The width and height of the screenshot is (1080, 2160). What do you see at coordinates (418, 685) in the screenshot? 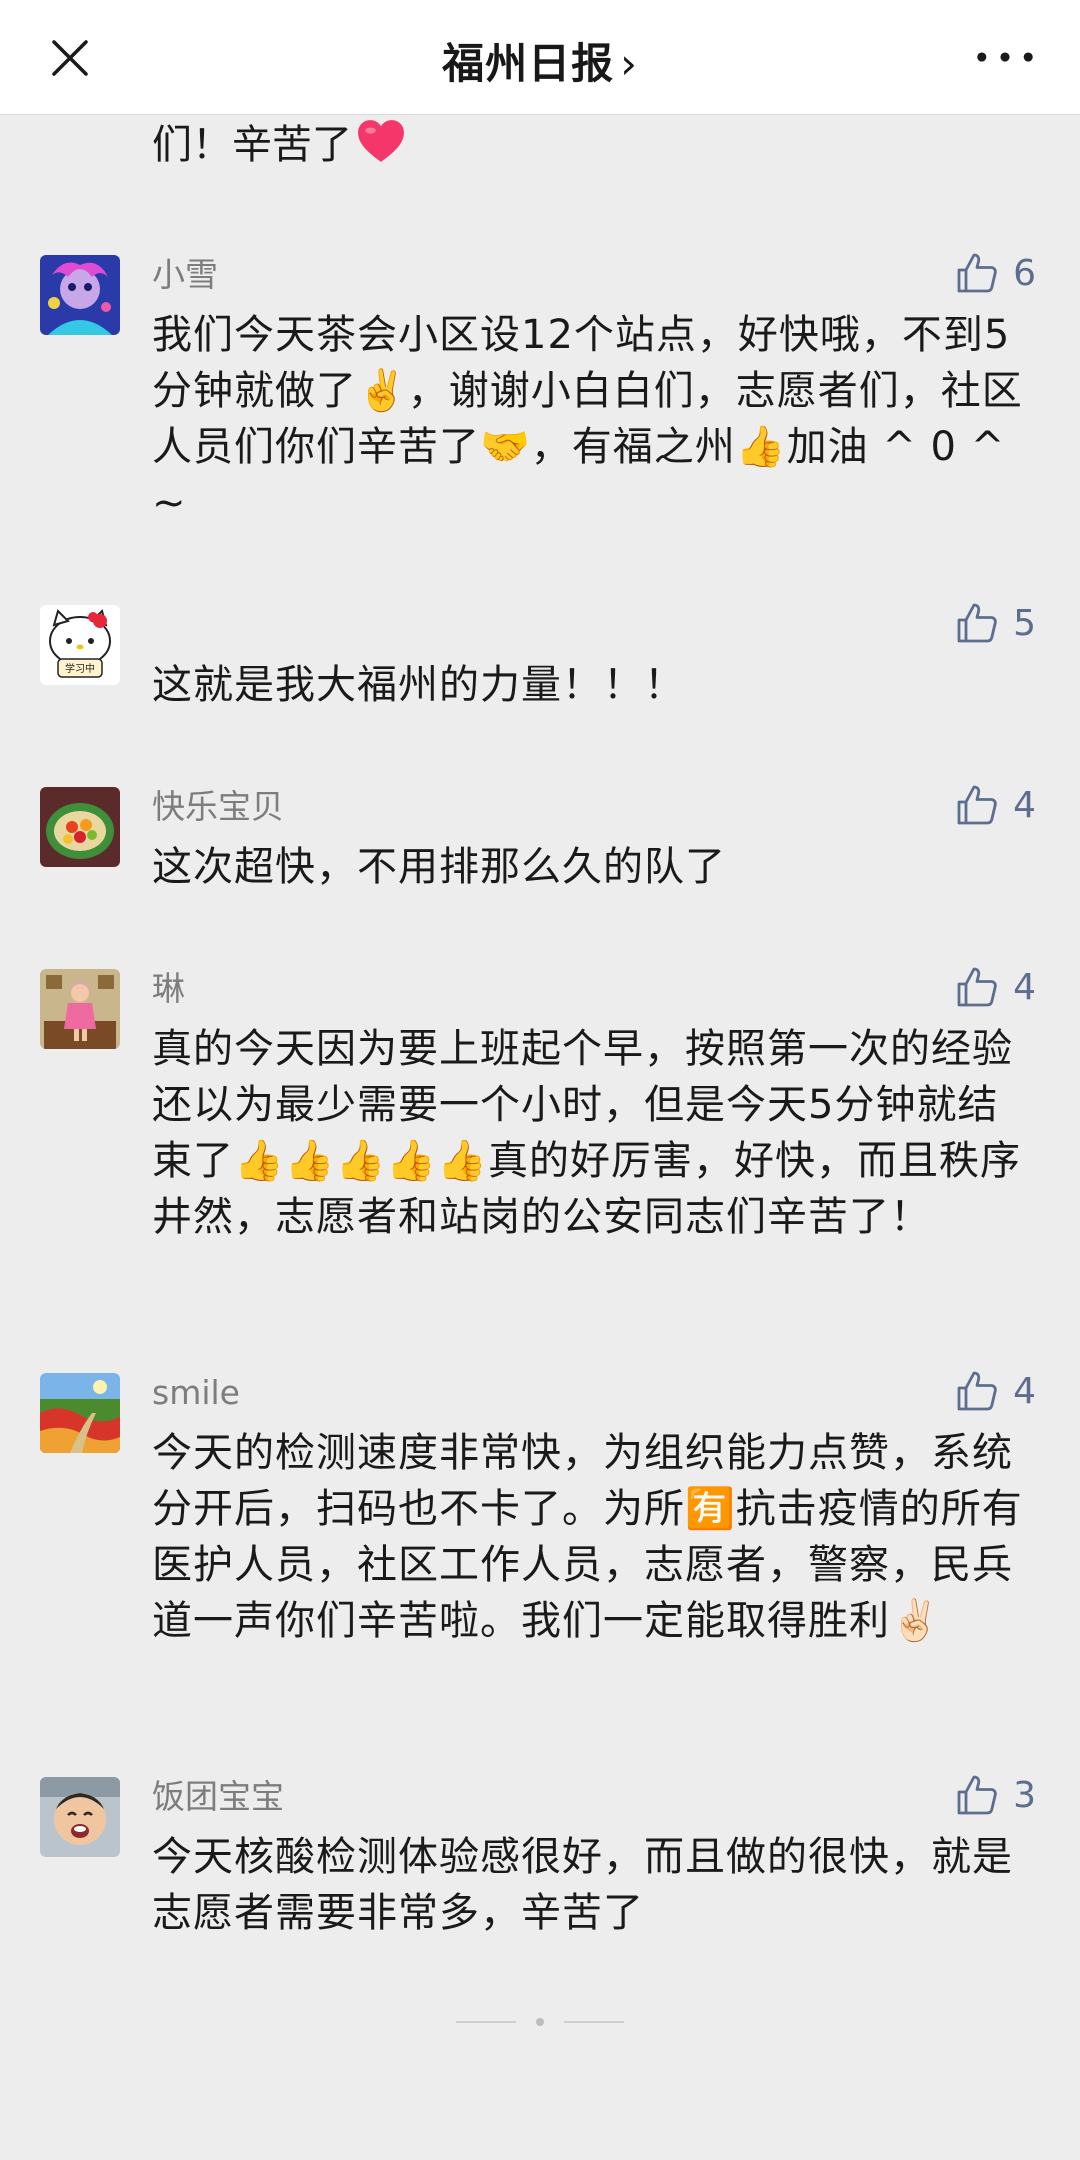
I see `comment-text: 这就是我大福州的力量！！！` at bounding box center [418, 685].